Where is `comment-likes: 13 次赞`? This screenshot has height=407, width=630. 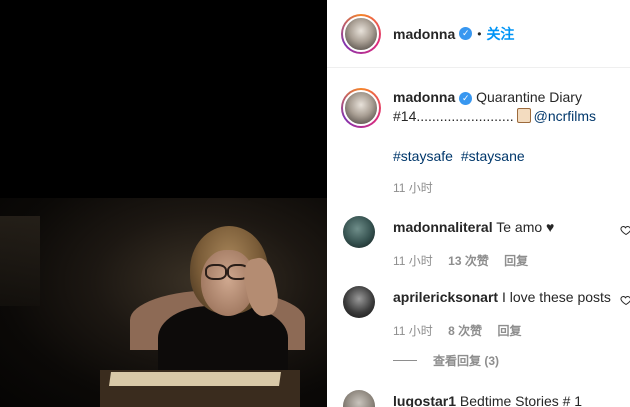
comment-likes: 13 次赞 is located at coordinates (468, 261).